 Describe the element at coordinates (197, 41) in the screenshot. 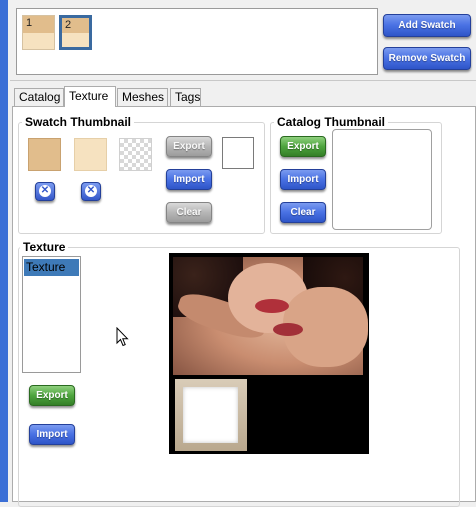

I see `swatch-list: 1 2` at that location.